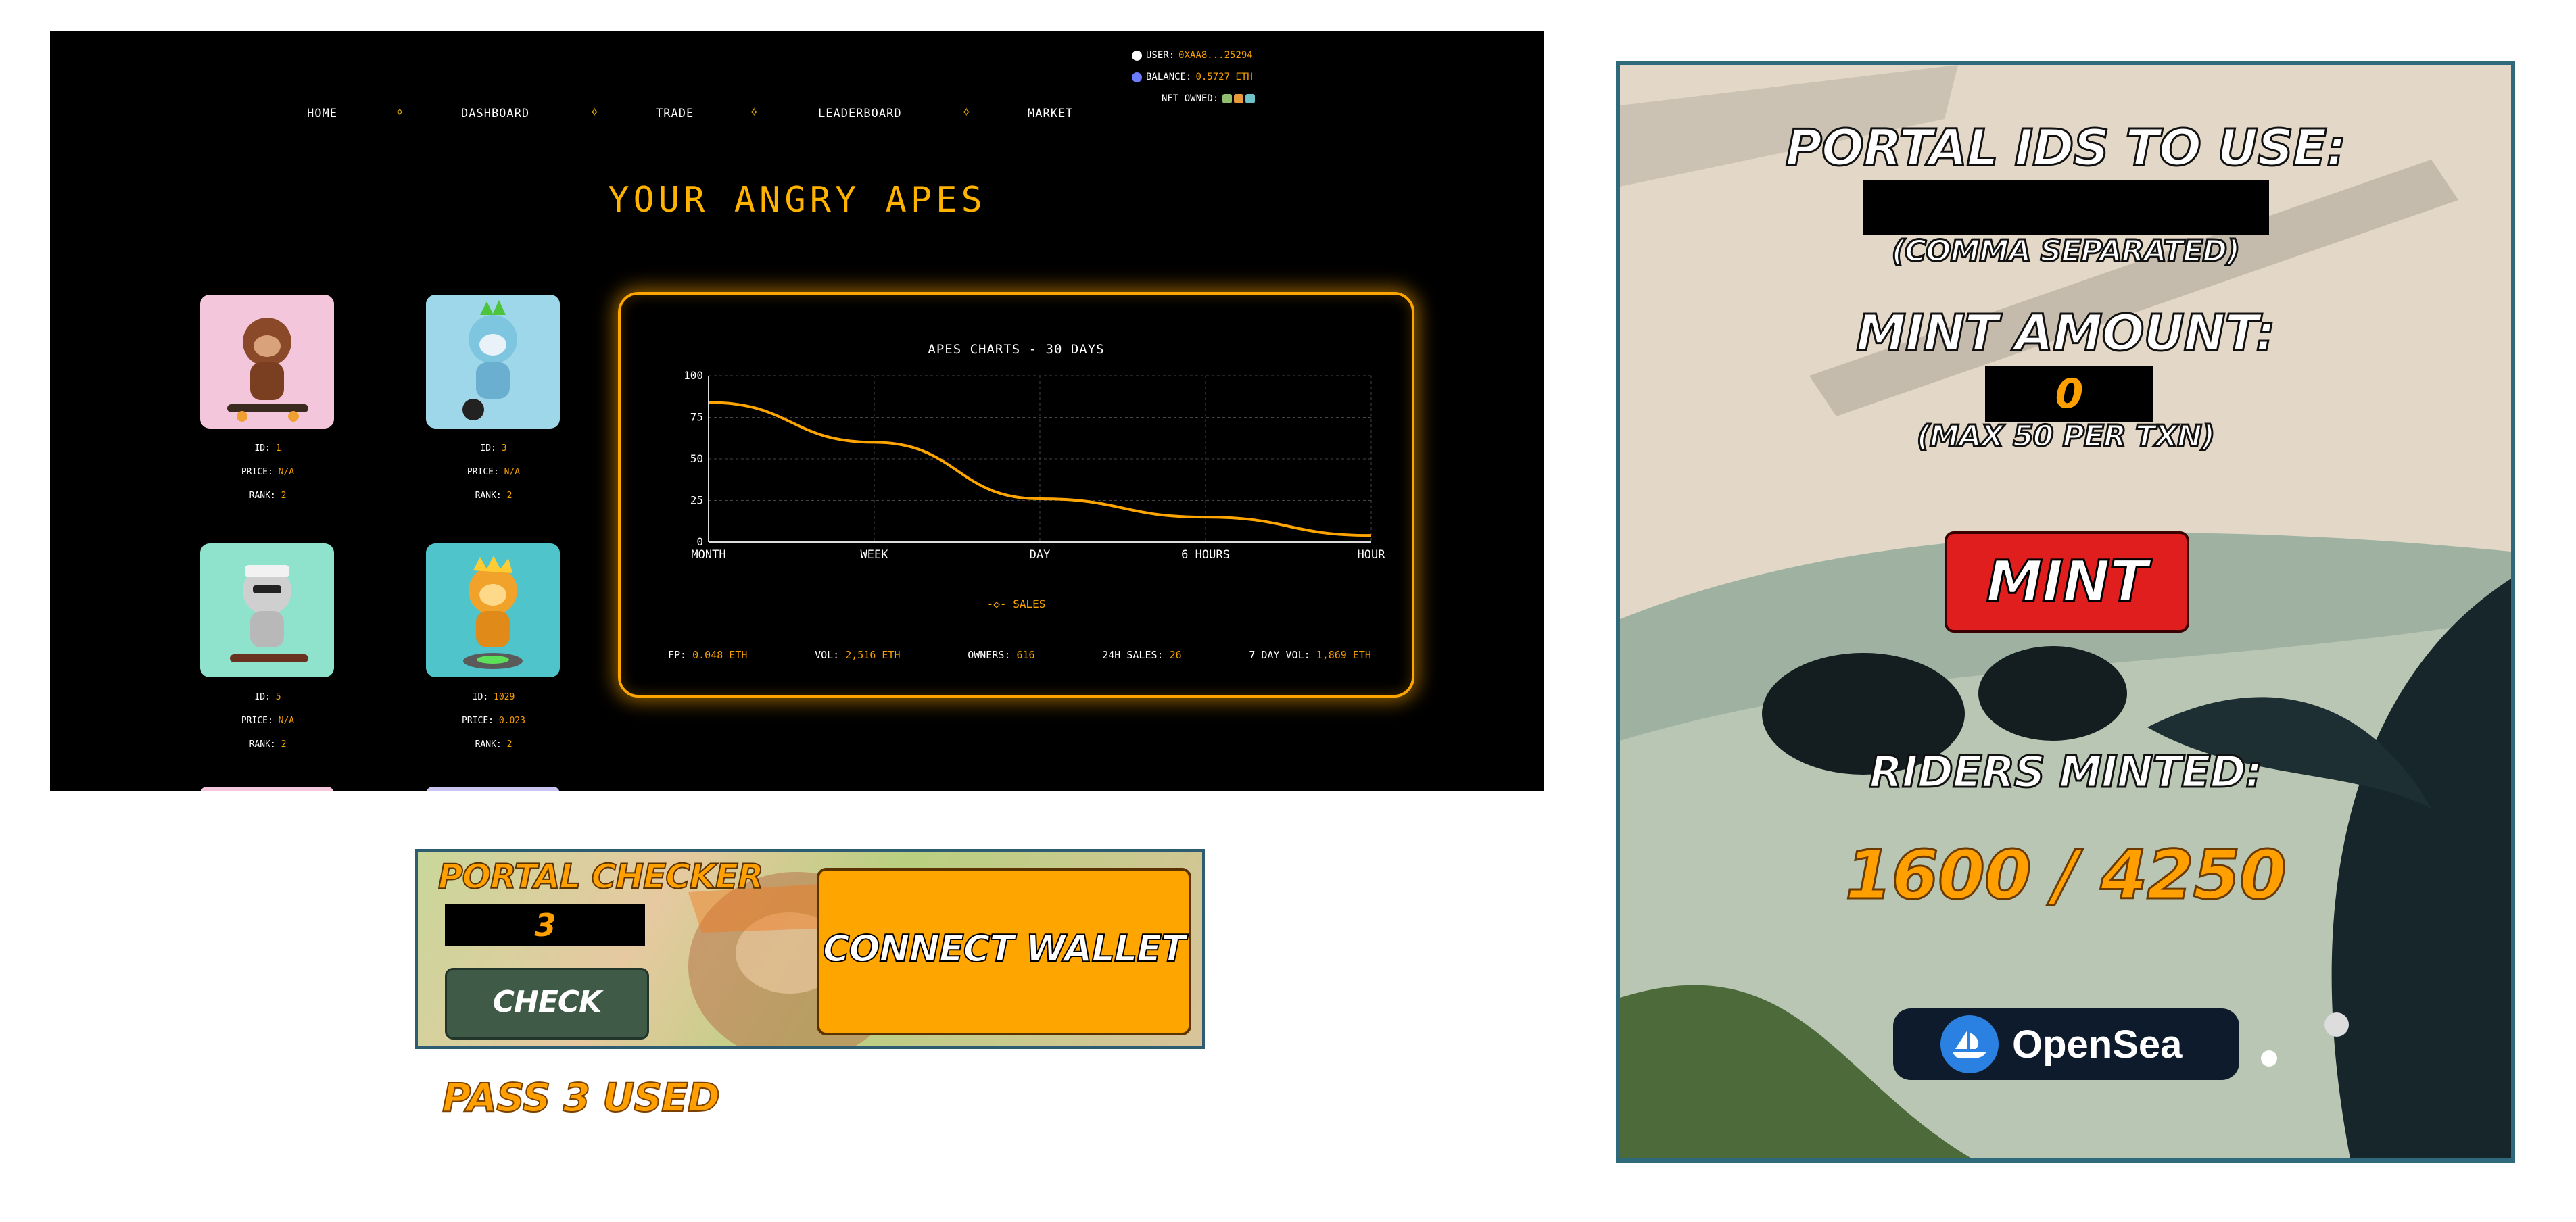 The width and height of the screenshot is (2576, 1222). What do you see at coordinates (545, 925) in the screenshot?
I see `portal-id-input: 3` at bounding box center [545, 925].